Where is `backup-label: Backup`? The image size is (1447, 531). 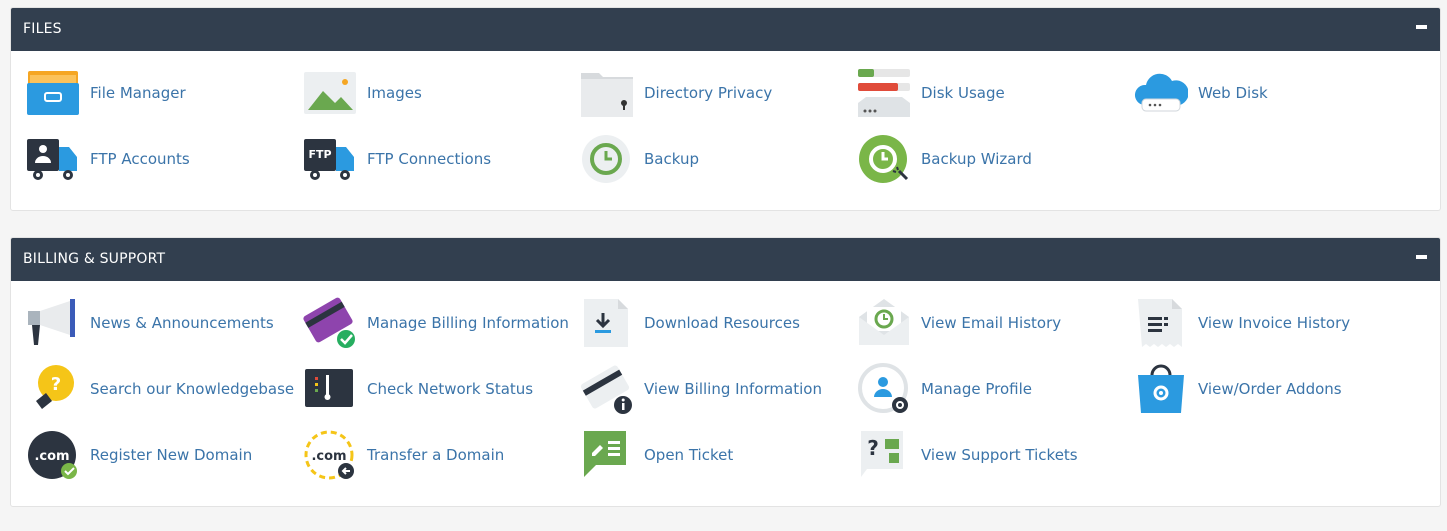
backup-label: Backup is located at coordinates (671, 159).